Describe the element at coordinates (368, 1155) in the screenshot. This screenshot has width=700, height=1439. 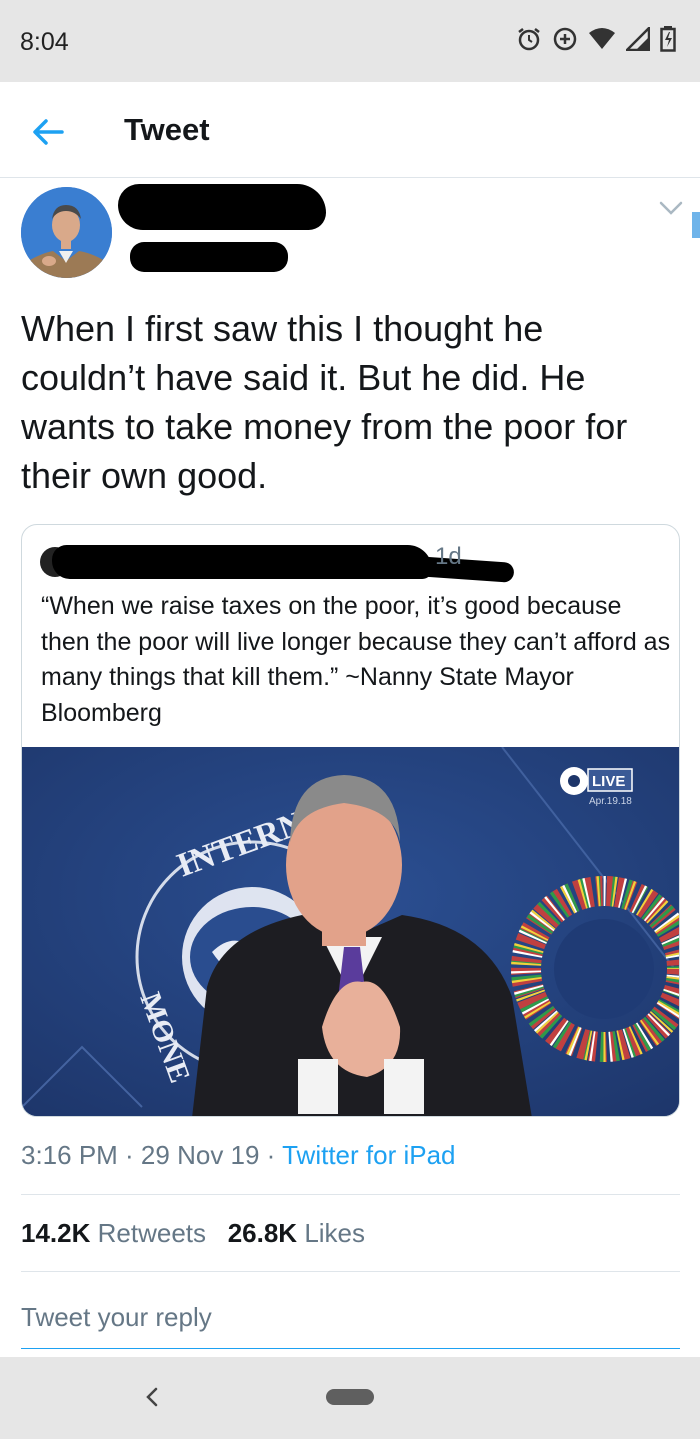
I see `tweet-source-link: Twitter for iPad` at that location.